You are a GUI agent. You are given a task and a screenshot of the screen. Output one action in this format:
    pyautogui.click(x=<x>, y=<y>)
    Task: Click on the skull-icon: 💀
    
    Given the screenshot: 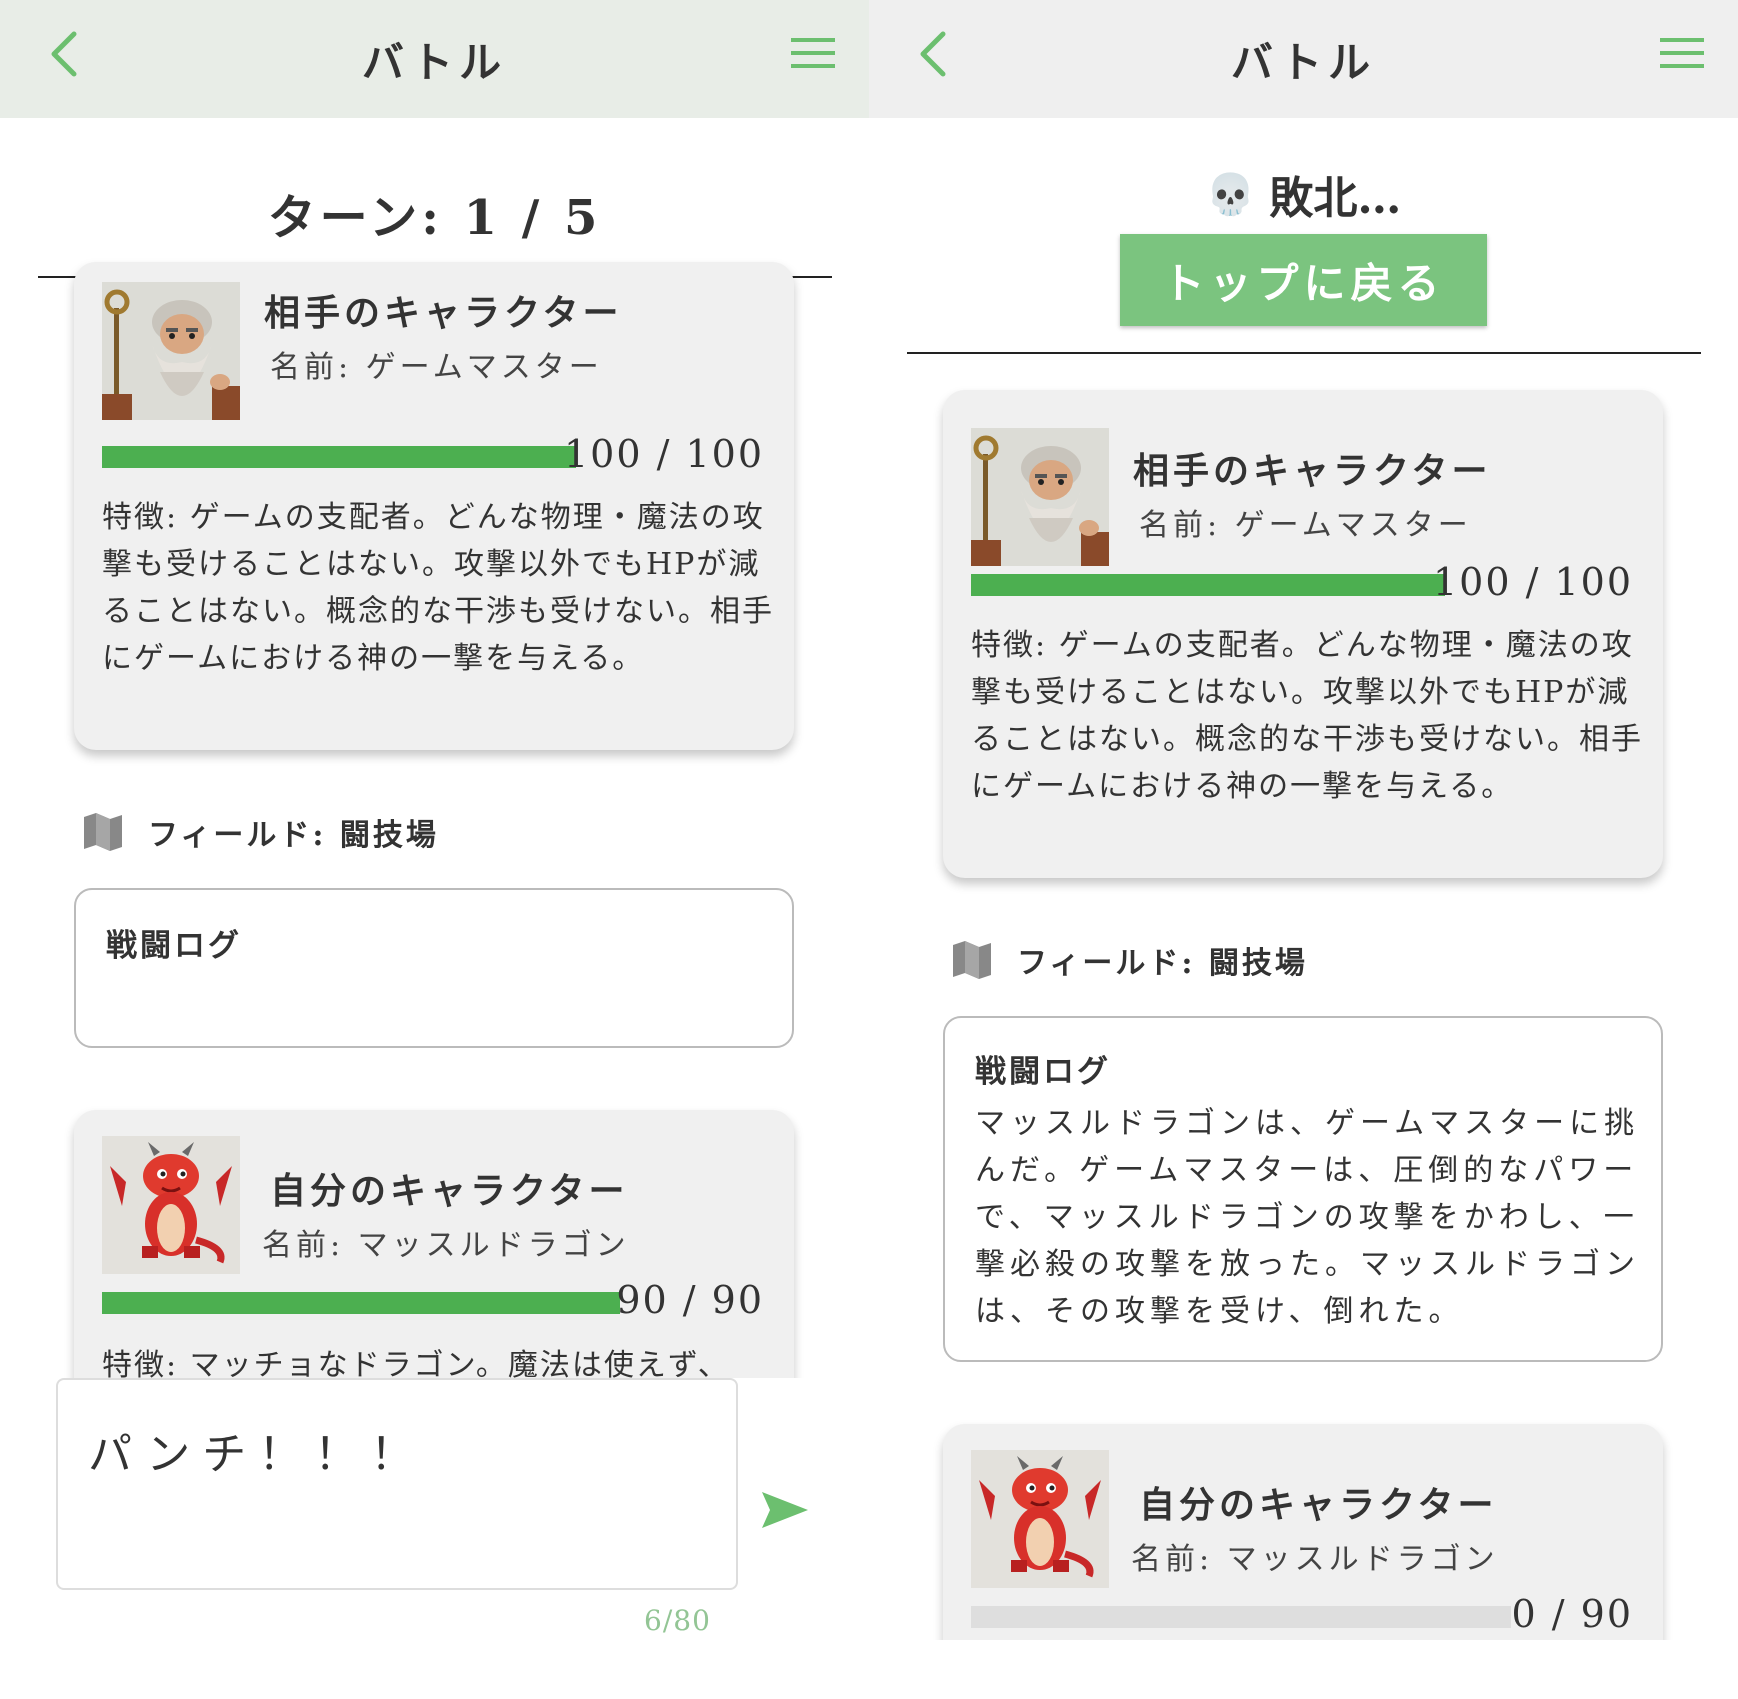 What is the action you would take?
    pyautogui.click(x=1230, y=194)
    